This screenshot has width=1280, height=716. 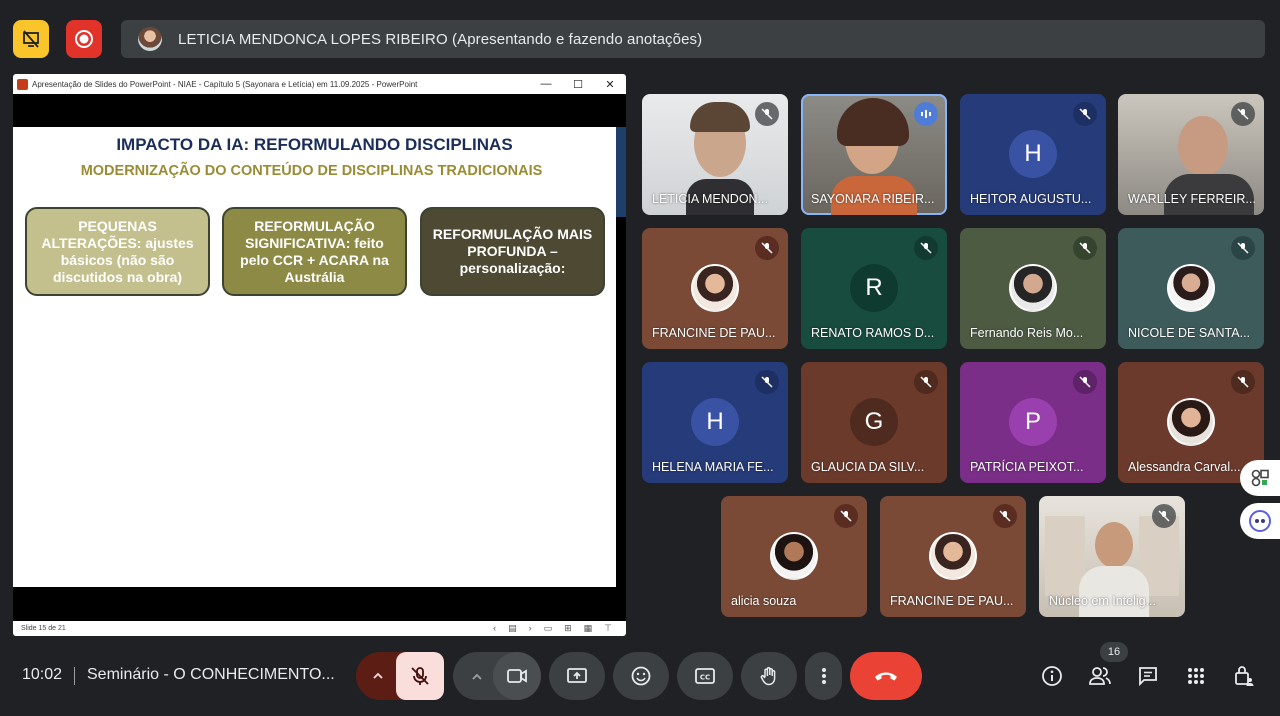 I want to click on reading-view-icon: ▦, so click(x=588, y=628).